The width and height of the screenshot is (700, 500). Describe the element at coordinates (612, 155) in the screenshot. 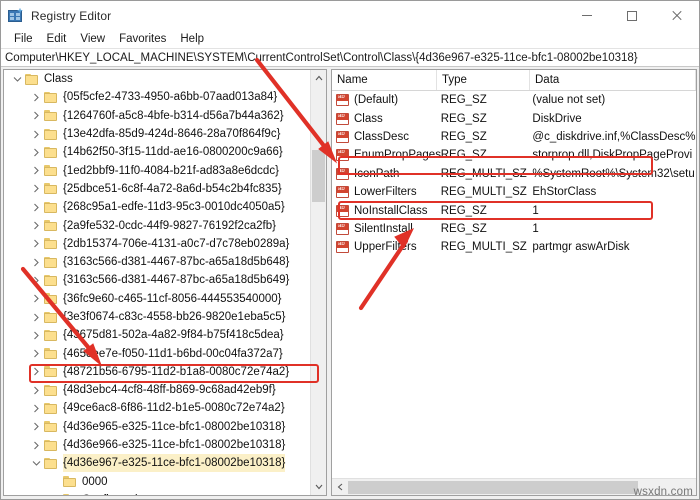

I see `value-data: storprop.dll,DiskPropPageProvi` at that location.